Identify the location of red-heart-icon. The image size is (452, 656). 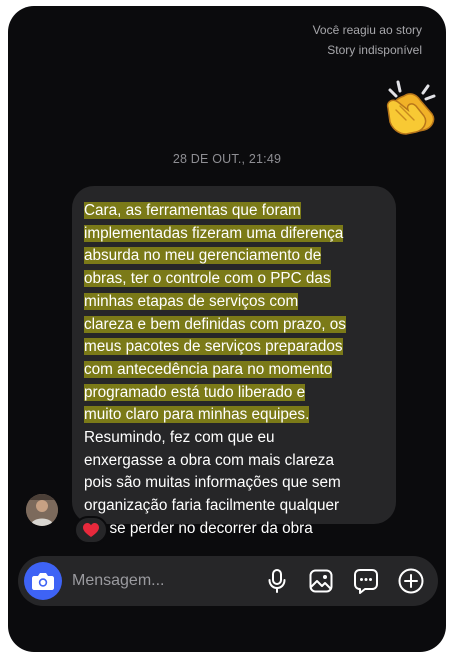
(91, 529).